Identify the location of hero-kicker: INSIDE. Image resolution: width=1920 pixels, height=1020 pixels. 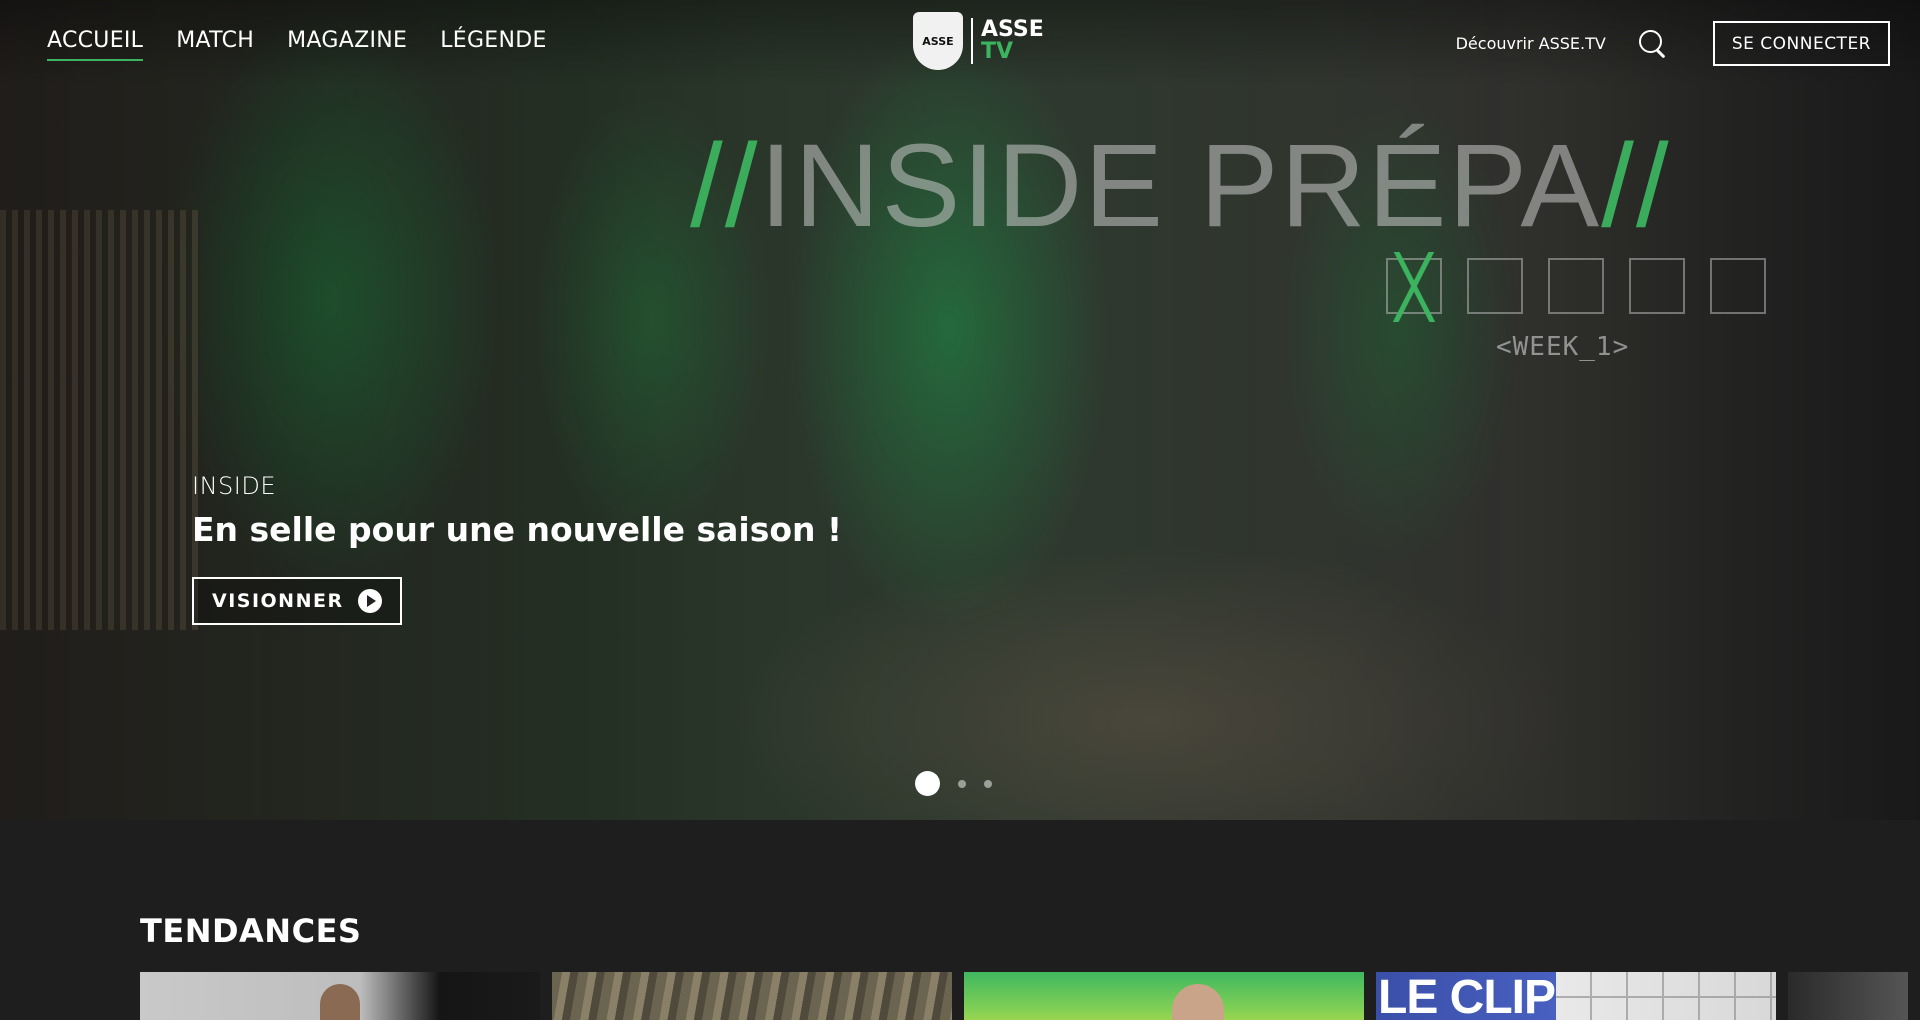
(234, 486).